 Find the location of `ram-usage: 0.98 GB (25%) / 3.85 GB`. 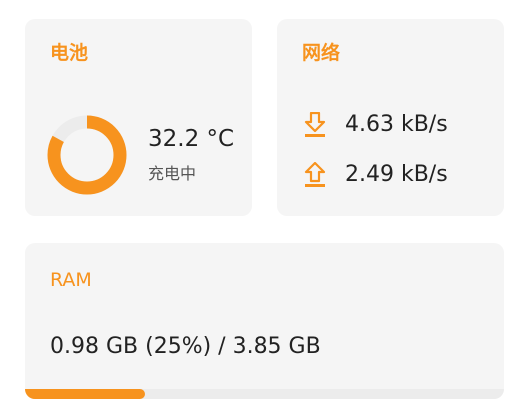

ram-usage: 0.98 GB (25%) / 3.85 GB is located at coordinates (185, 346).